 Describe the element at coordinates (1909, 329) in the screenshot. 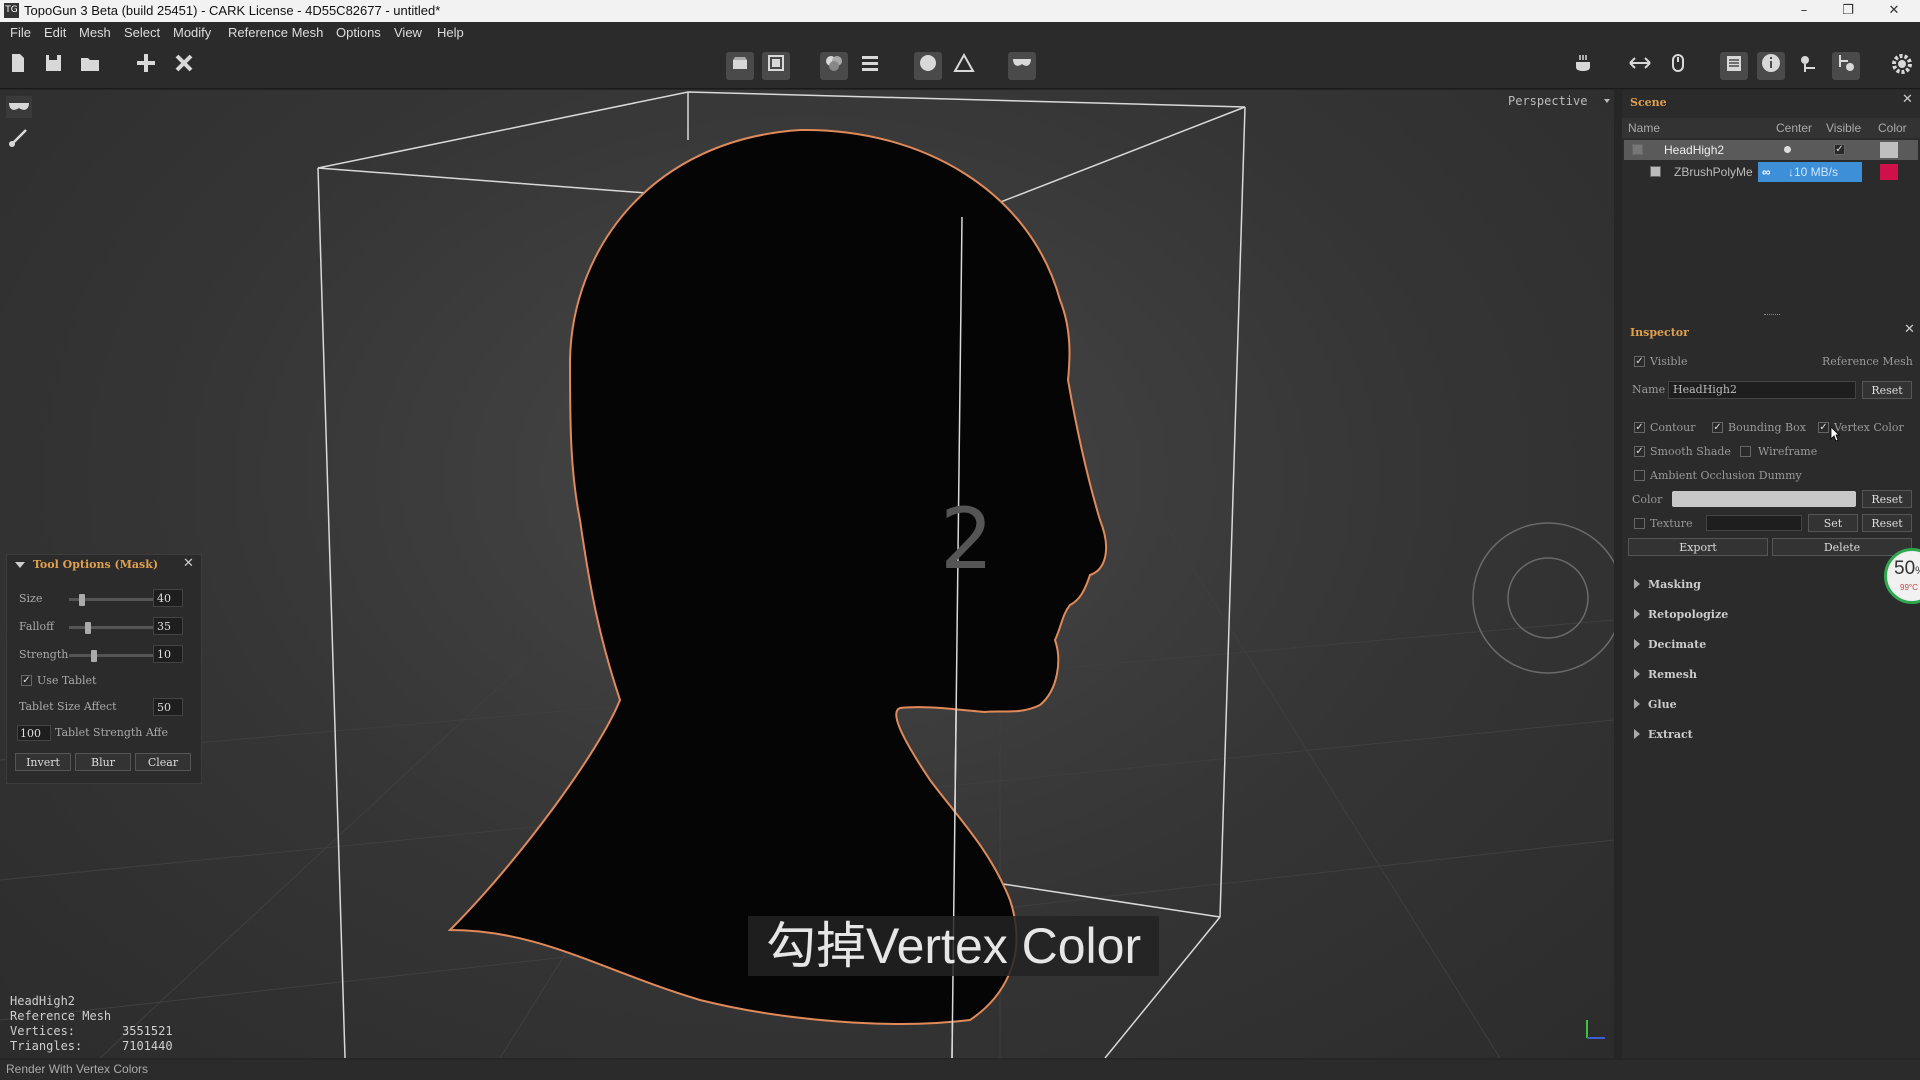

I see `inspector-close-icon: ✕` at that location.